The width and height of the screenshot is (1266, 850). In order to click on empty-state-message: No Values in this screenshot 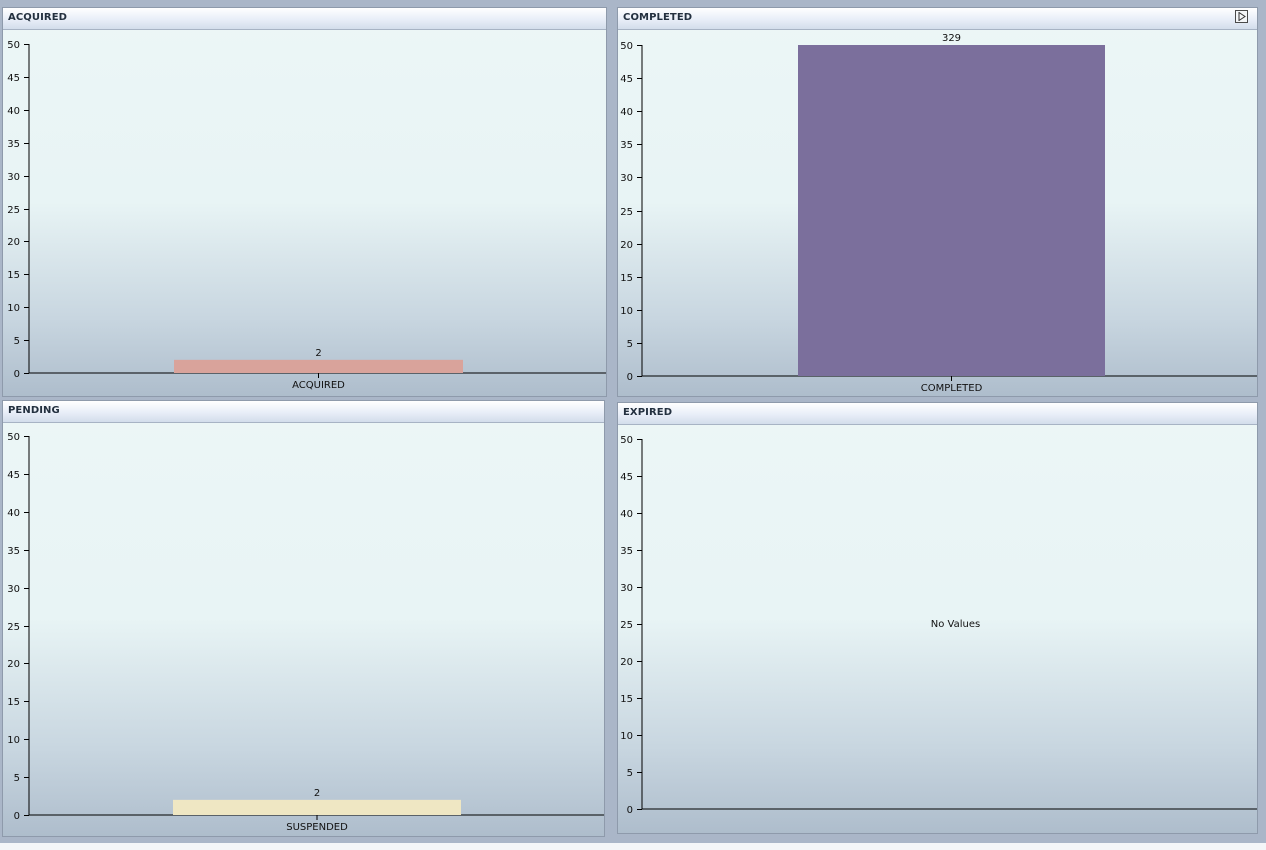, I will do `click(955, 624)`.